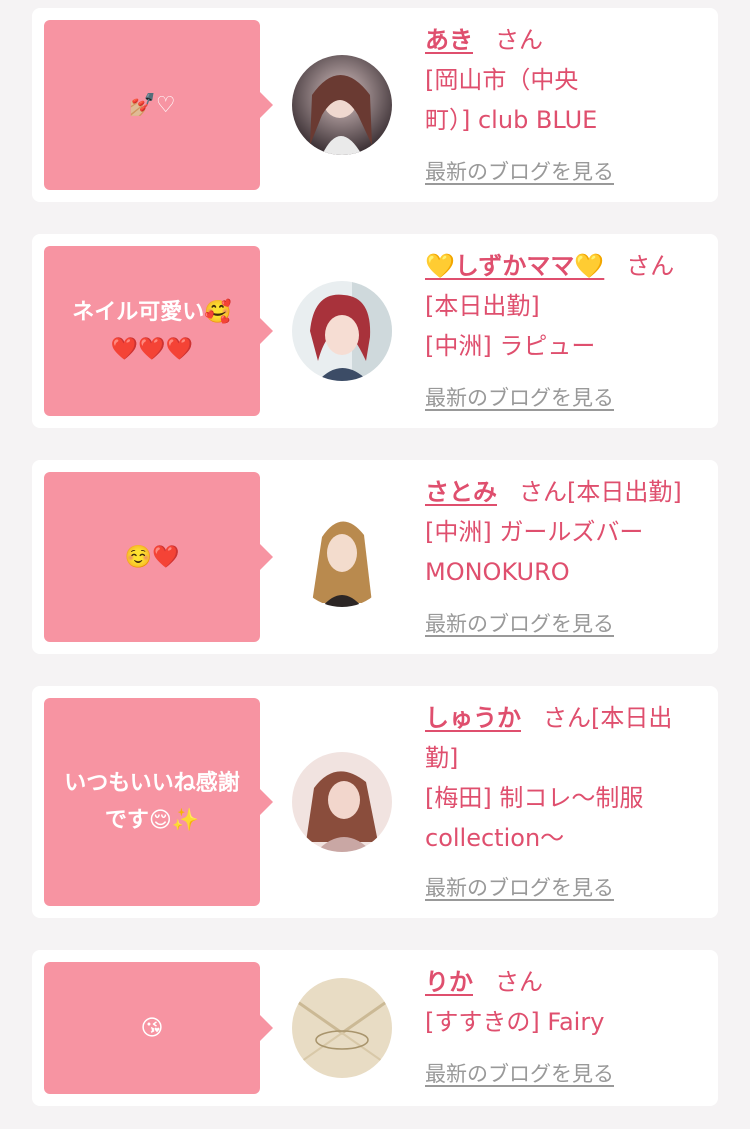 The image size is (750, 1129). What do you see at coordinates (502, 80) in the screenshot?
I see `store-line: [岡山市（中央` at bounding box center [502, 80].